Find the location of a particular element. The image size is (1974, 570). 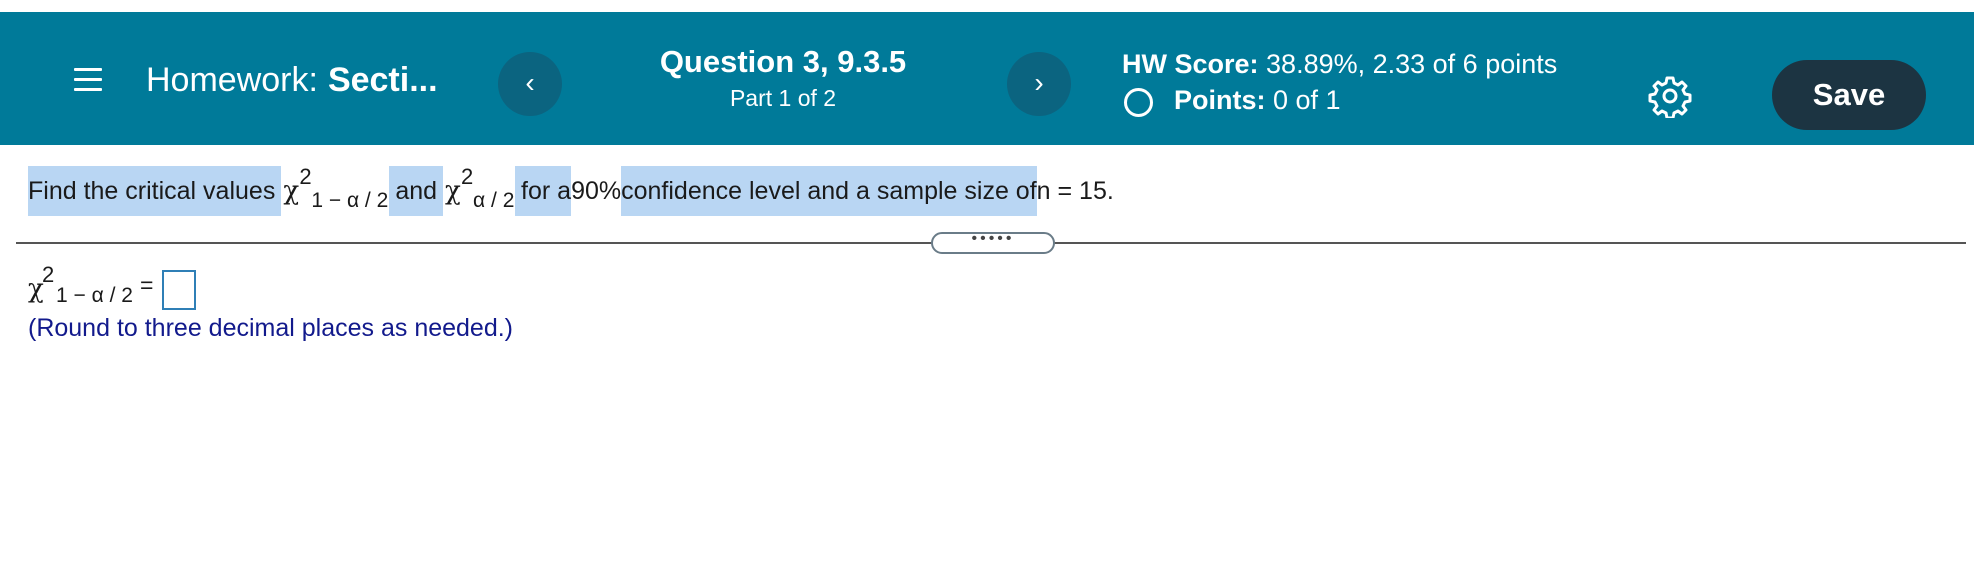

chi-upper-subscript: α / 2 is located at coordinates (494, 200).